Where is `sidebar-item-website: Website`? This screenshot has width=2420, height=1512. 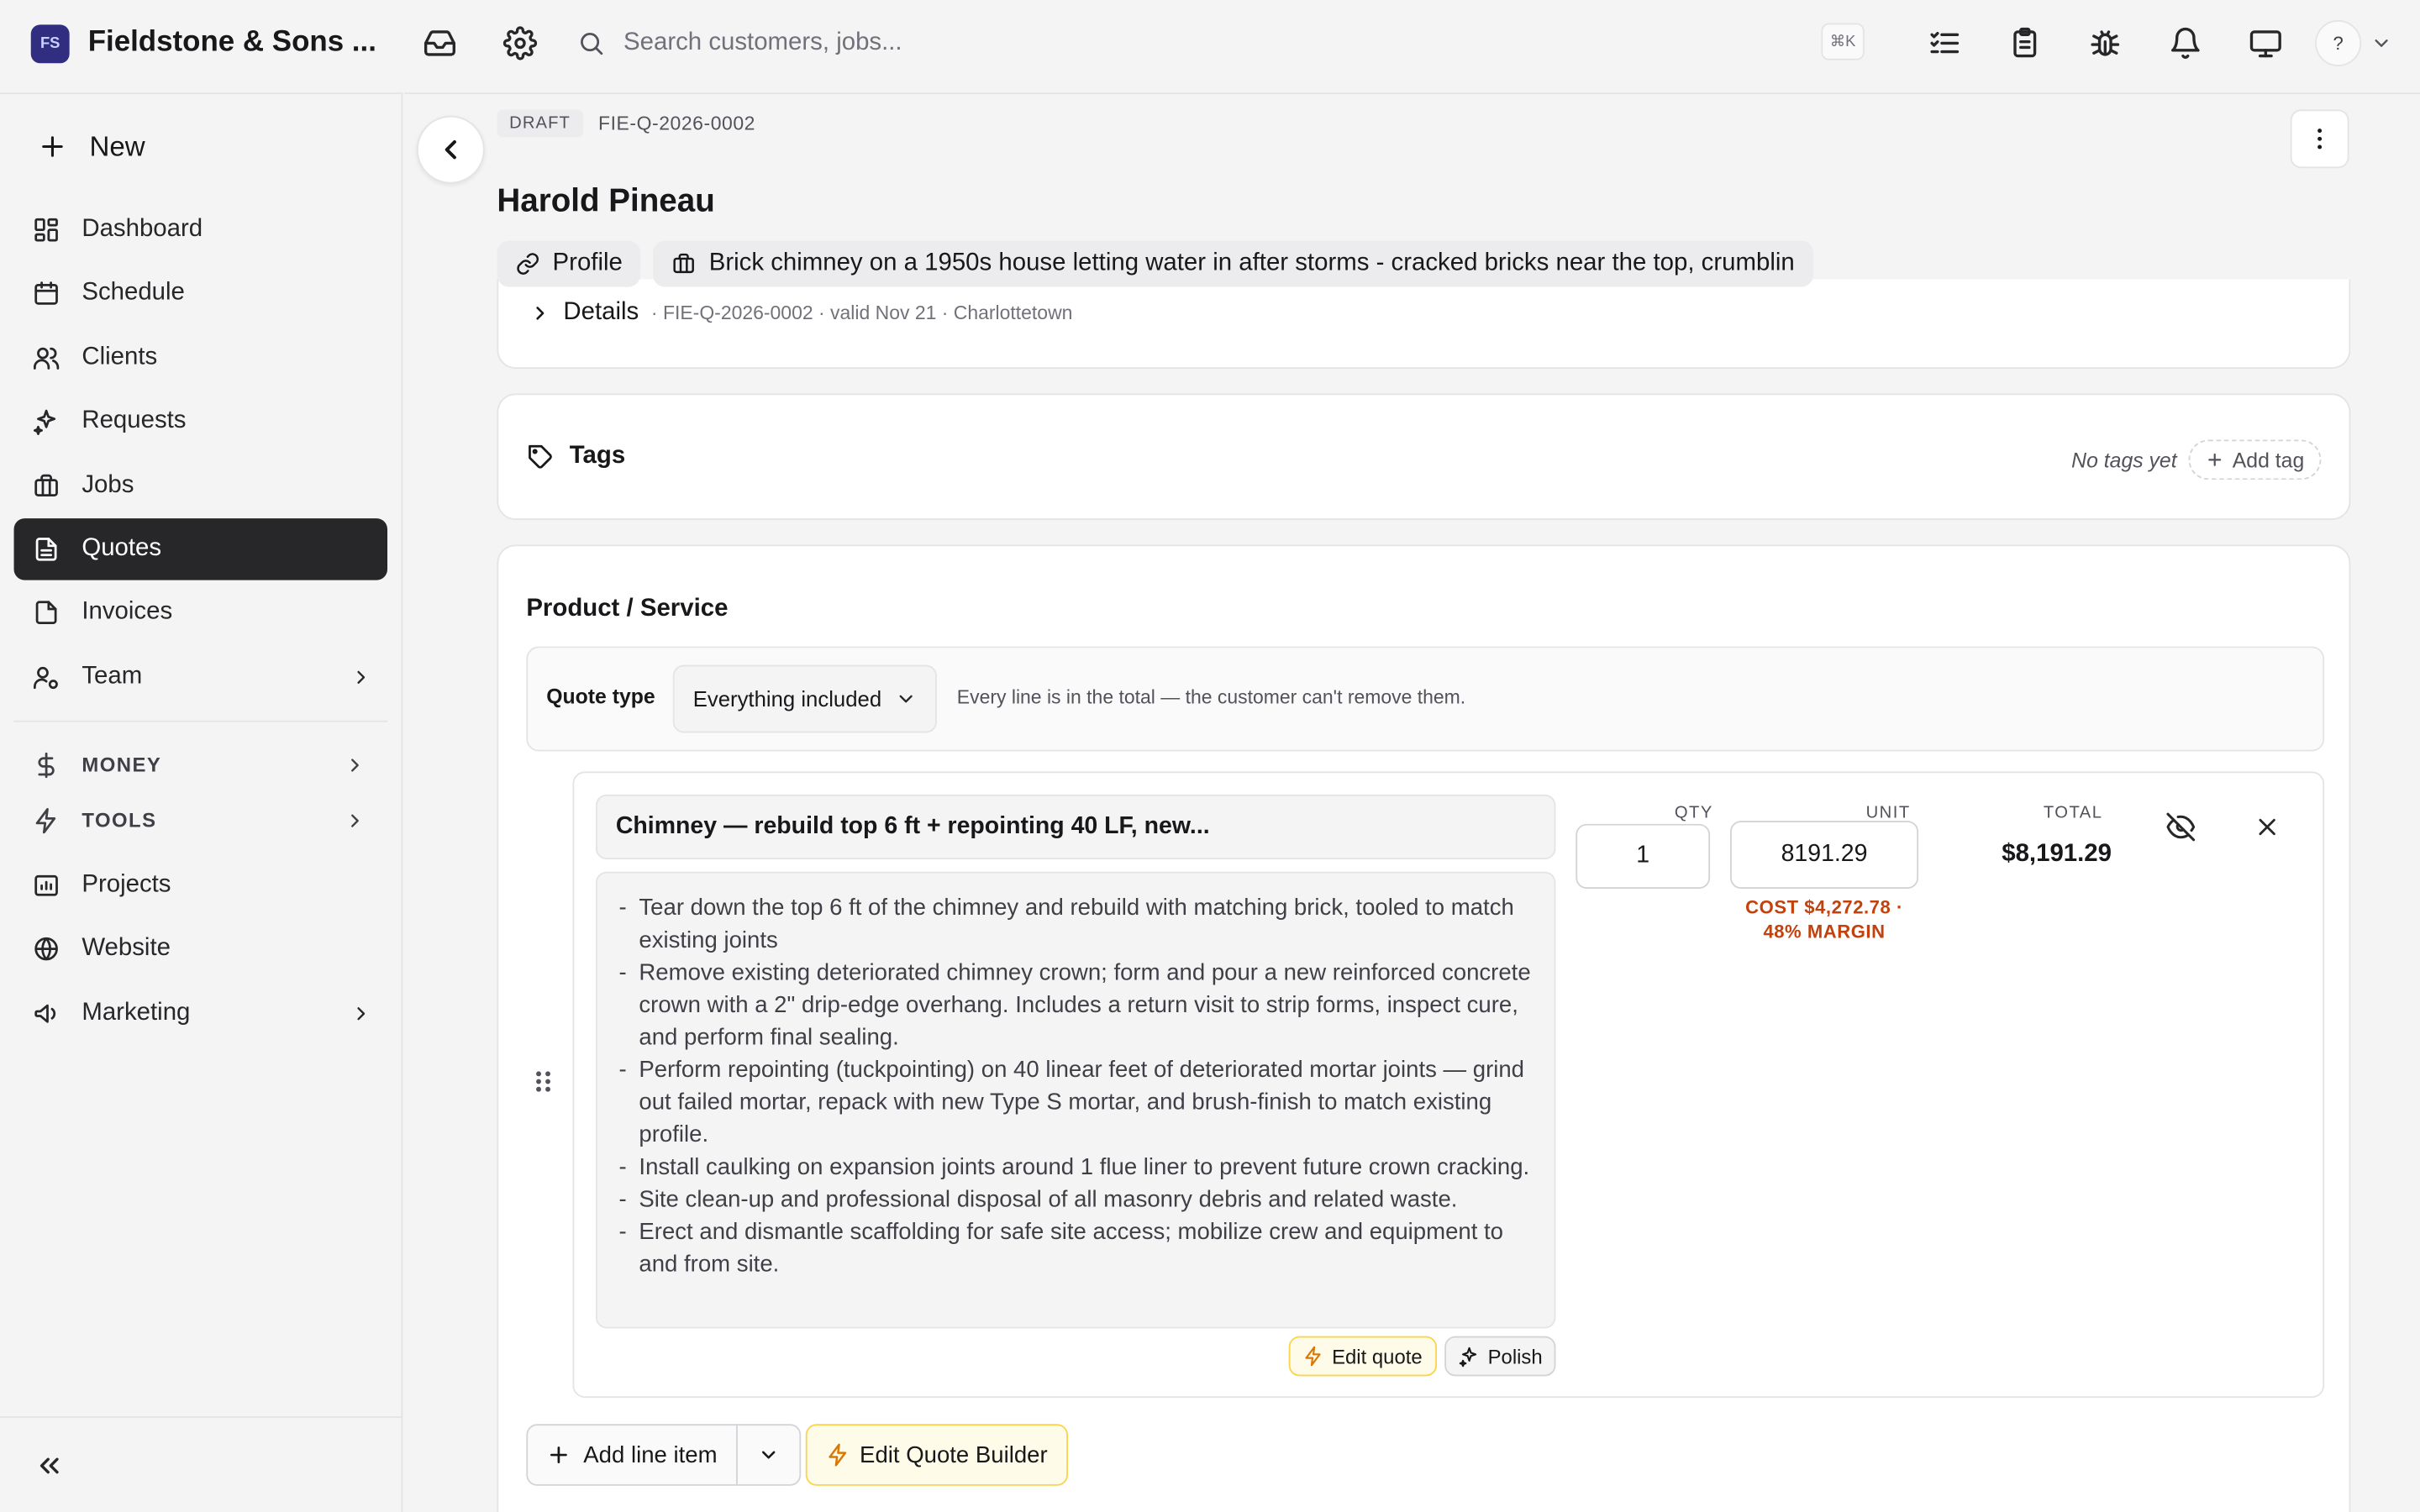 sidebar-item-website: Website is located at coordinates (200, 948).